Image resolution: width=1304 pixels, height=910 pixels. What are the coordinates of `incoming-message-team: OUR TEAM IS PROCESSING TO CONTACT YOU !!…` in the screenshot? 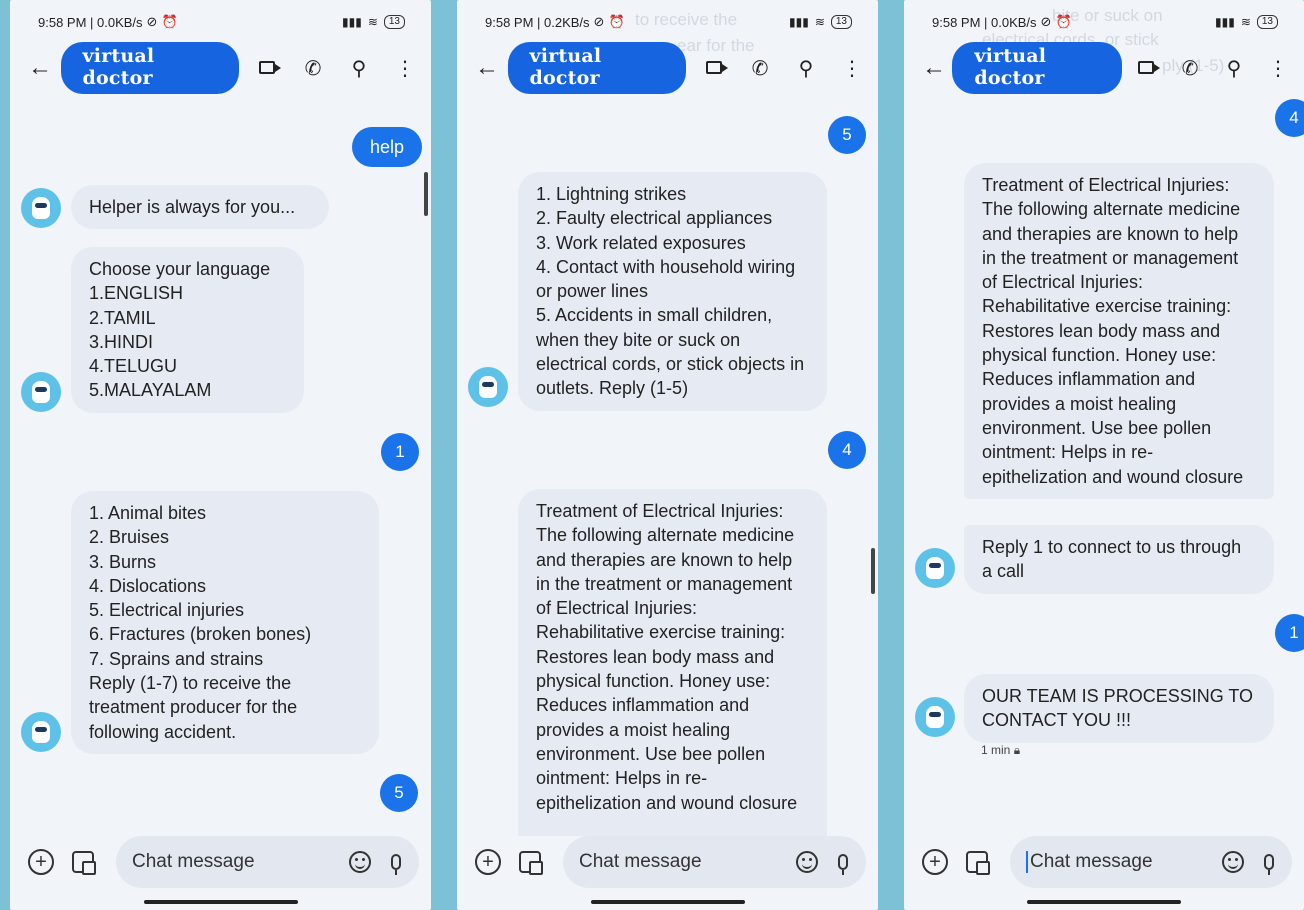 It's located at (1119, 708).